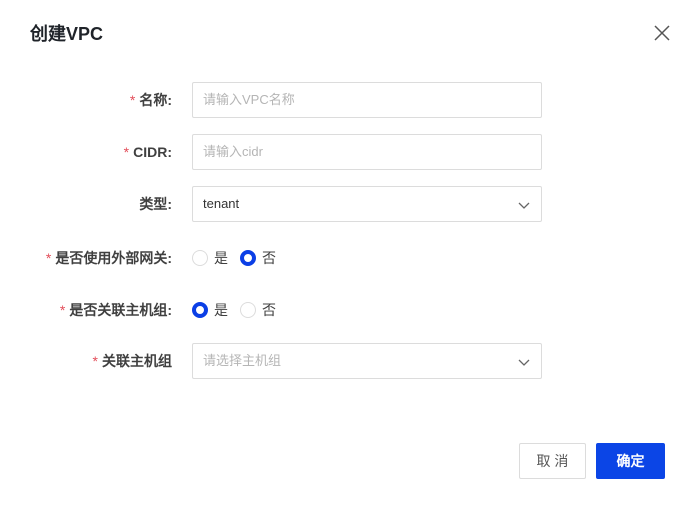 The height and width of the screenshot is (508, 692). Describe the element at coordinates (67, 34) in the screenshot. I see `dialog-title: 创建VPC` at that location.